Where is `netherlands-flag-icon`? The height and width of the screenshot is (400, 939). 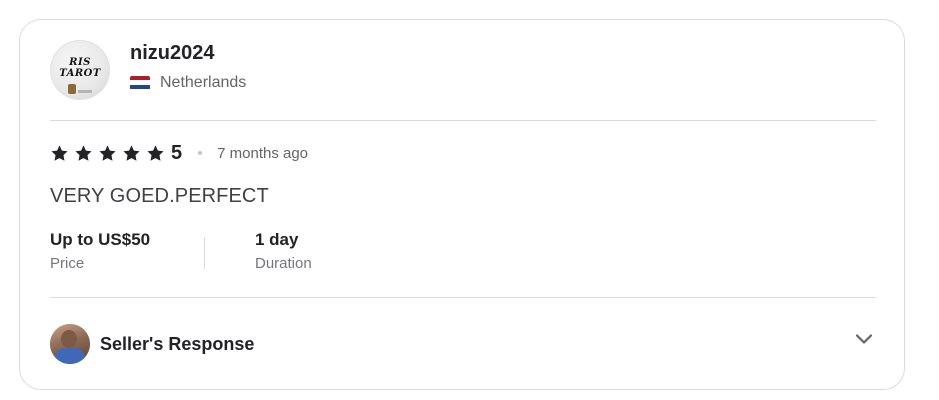
netherlands-flag-icon is located at coordinates (140, 82).